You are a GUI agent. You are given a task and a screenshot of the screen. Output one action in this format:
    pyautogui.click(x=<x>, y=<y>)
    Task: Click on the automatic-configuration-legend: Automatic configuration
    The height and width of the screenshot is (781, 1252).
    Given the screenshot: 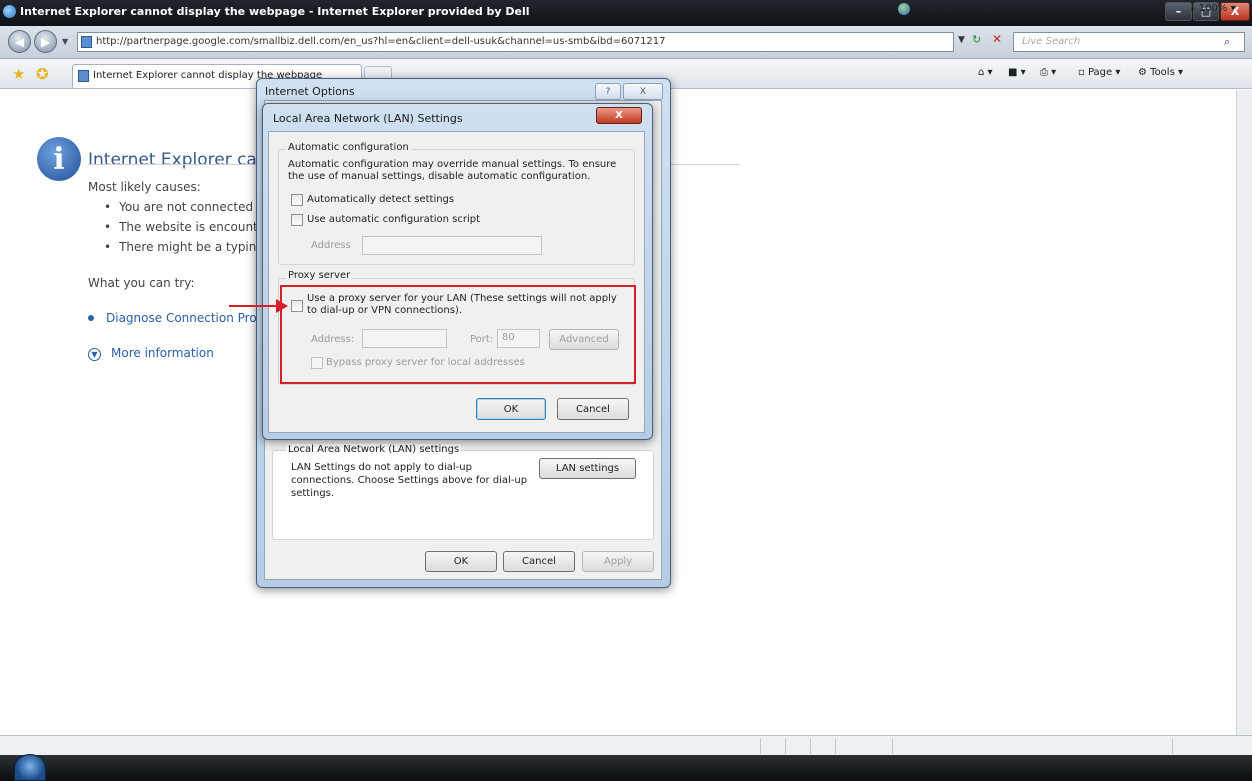 What is the action you would take?
    pyautogui.click(x=348, y=147)
    